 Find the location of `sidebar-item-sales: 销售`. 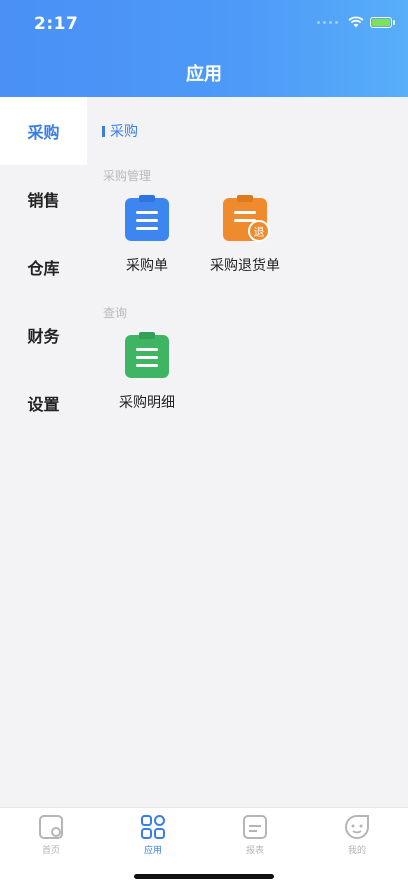

sidebar-item-sales: 销售 is located at coordinates (43, 199).